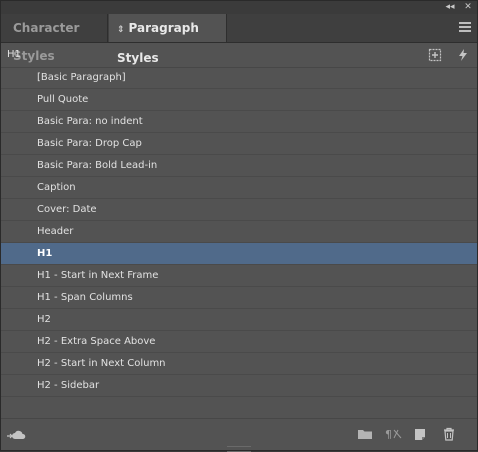 Image resolution: width=478 pixels, height=452 pixels. I want to click on current-style-name: H1, so click(14, 54).